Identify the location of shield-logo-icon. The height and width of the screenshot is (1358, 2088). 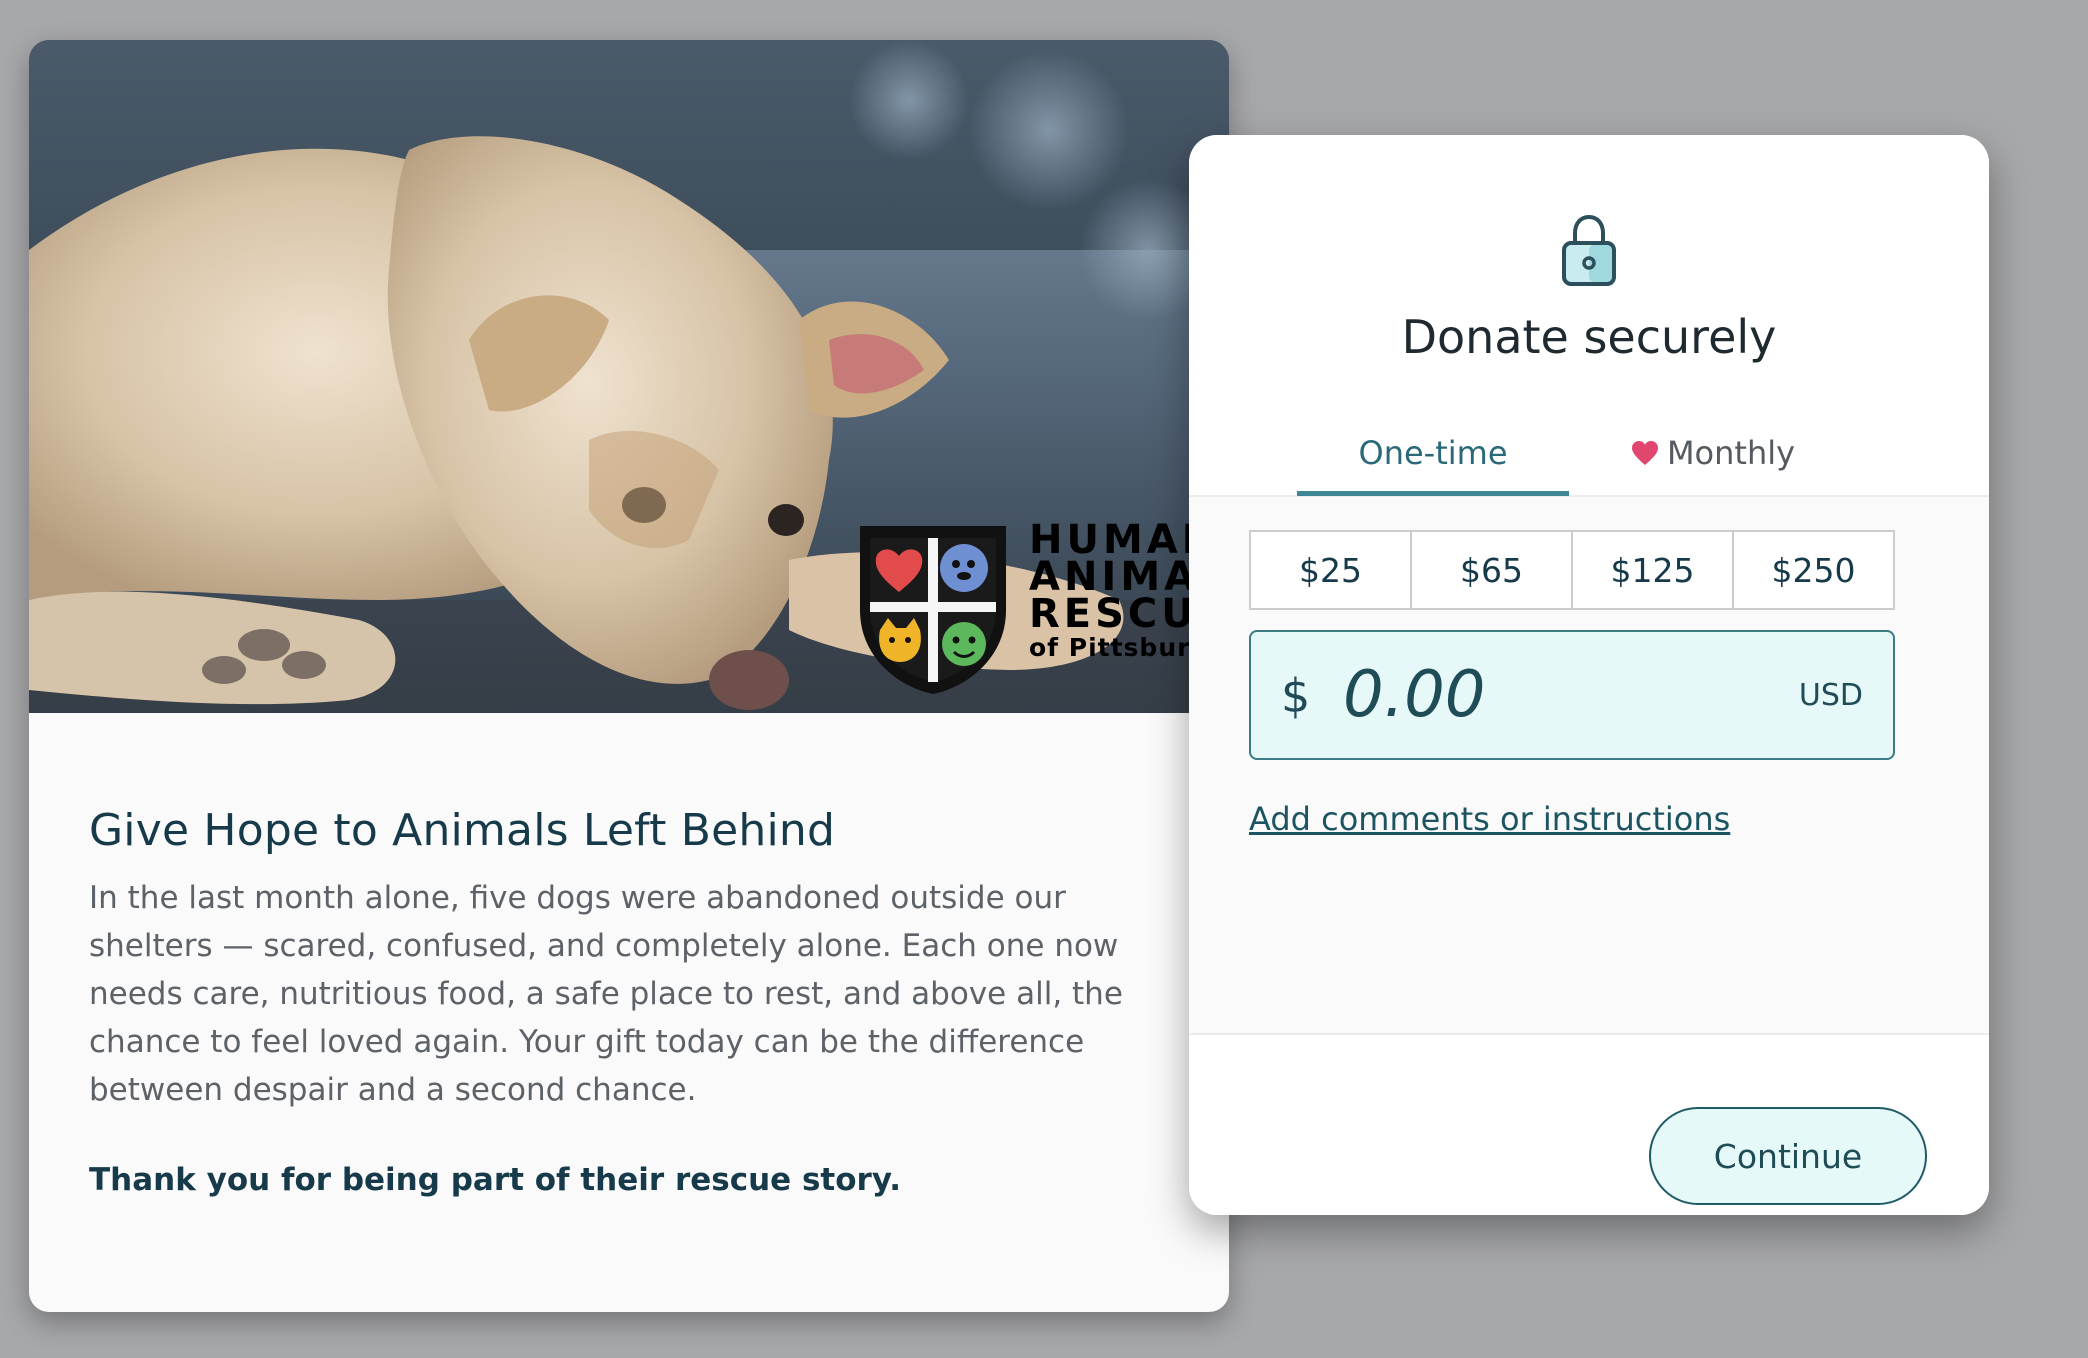
(933, 610).